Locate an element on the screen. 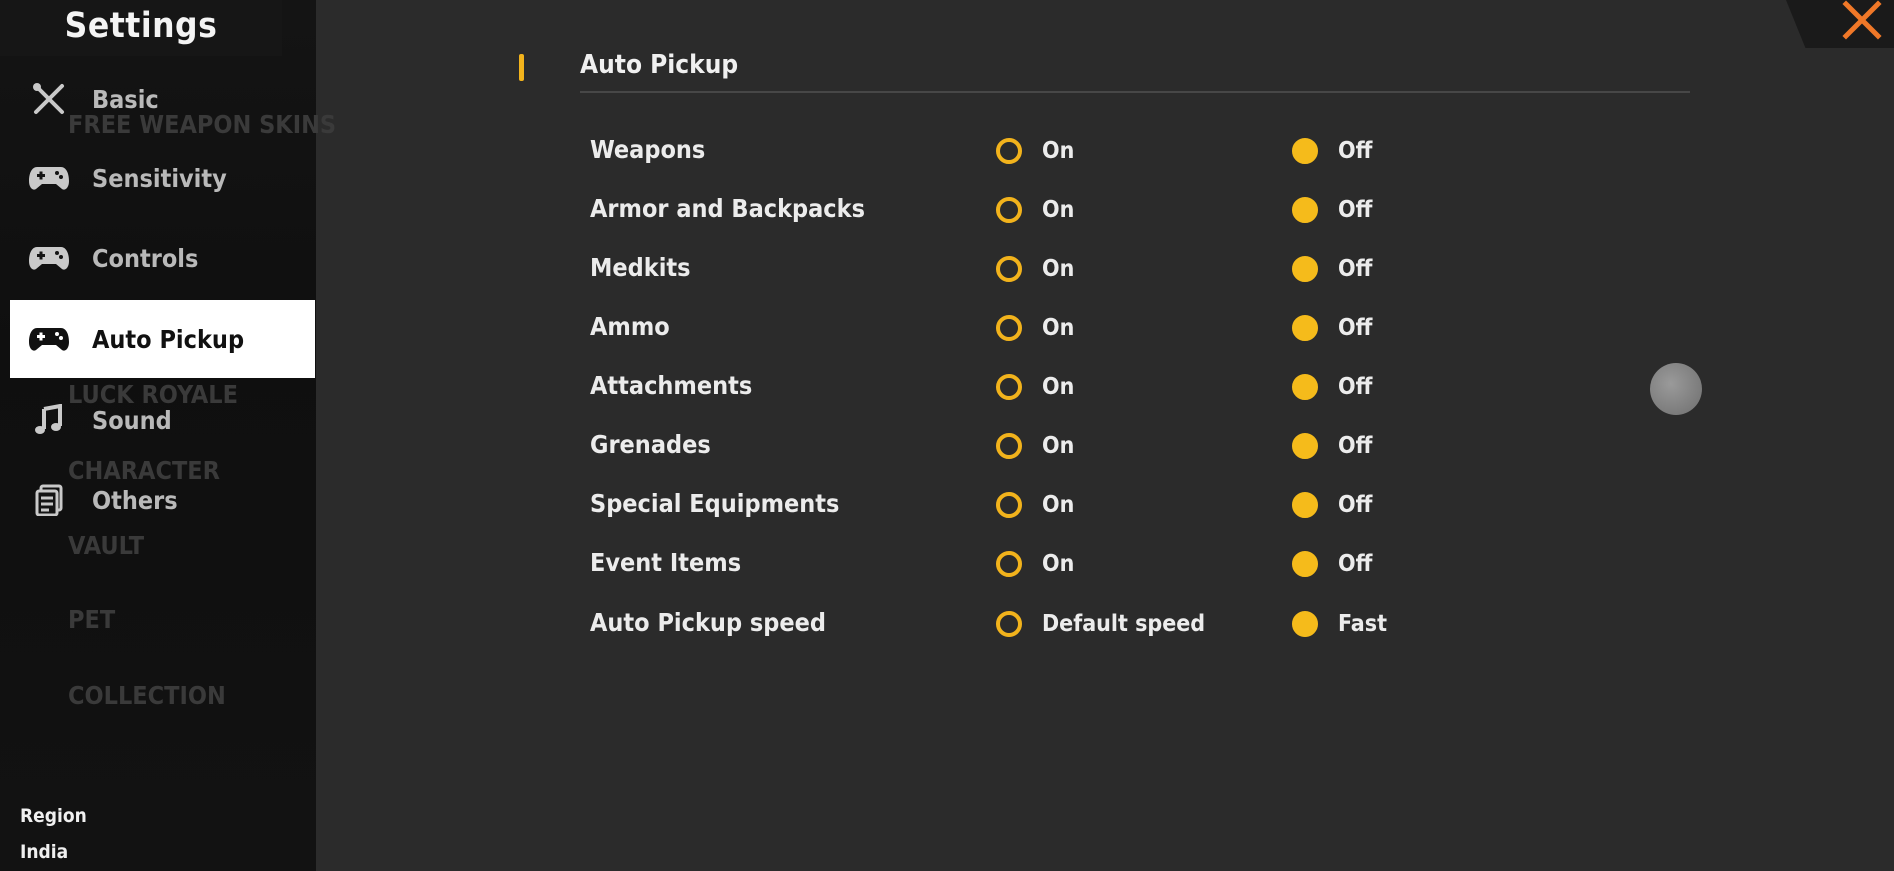  sidebar-item-others: Others is located at coordinates (162, 500).